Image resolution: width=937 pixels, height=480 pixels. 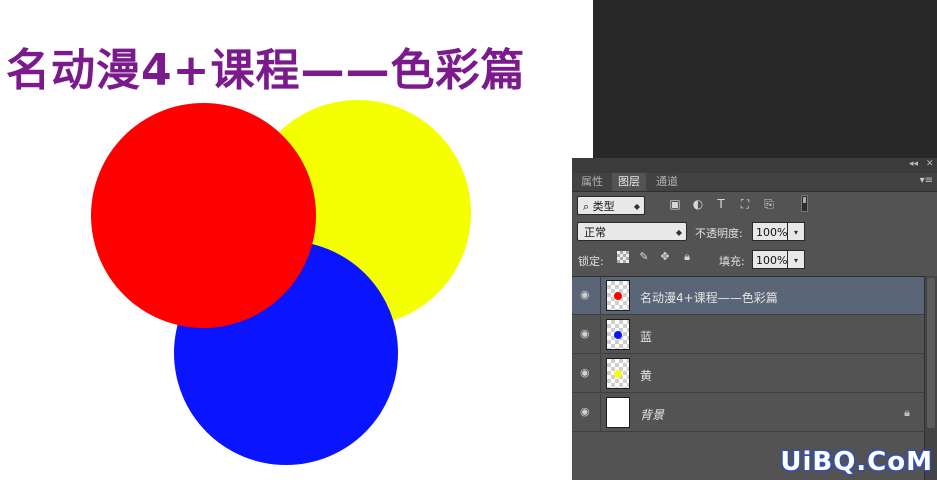 What do you see at coordinates (748, 335) in the screenshot?
I see `layer-row: ◉ 蓝` at bounding box center [748, 335].